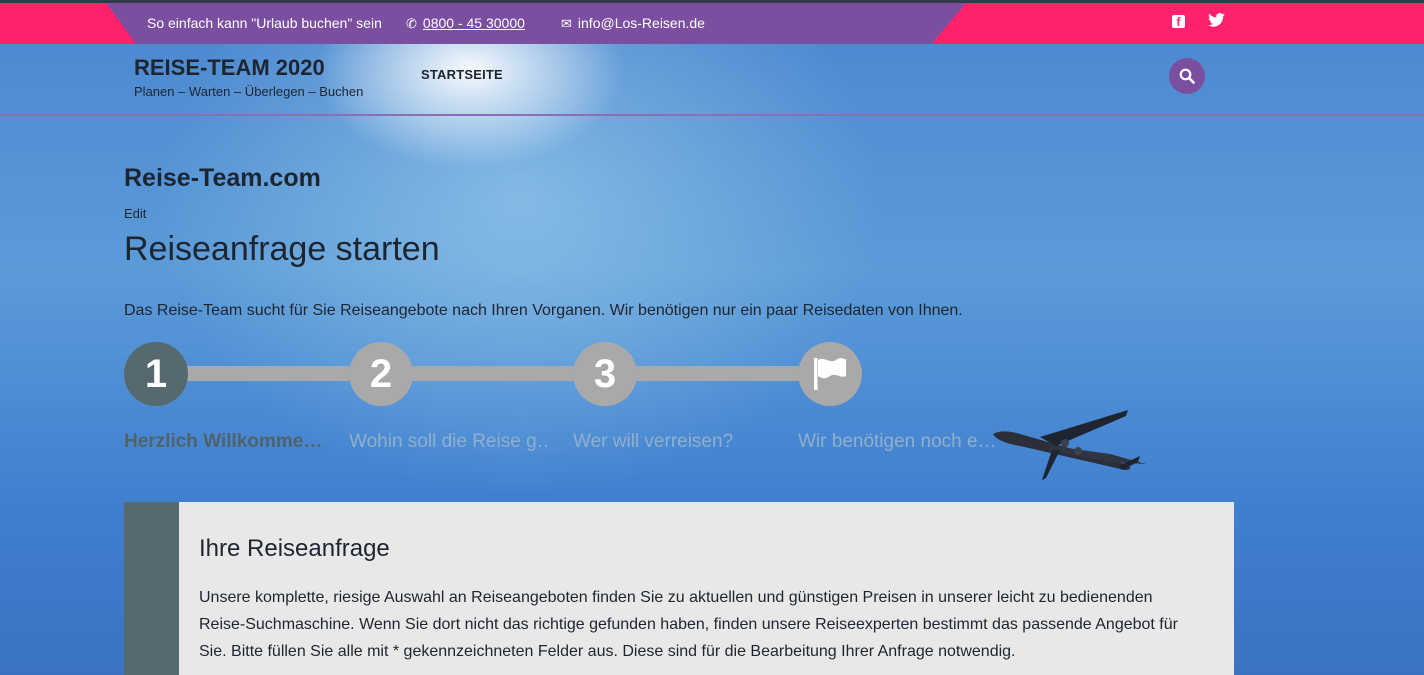 This screenshot has height=675, width=1424. I want to click on step-2-circle: 2, so click(381, 374).